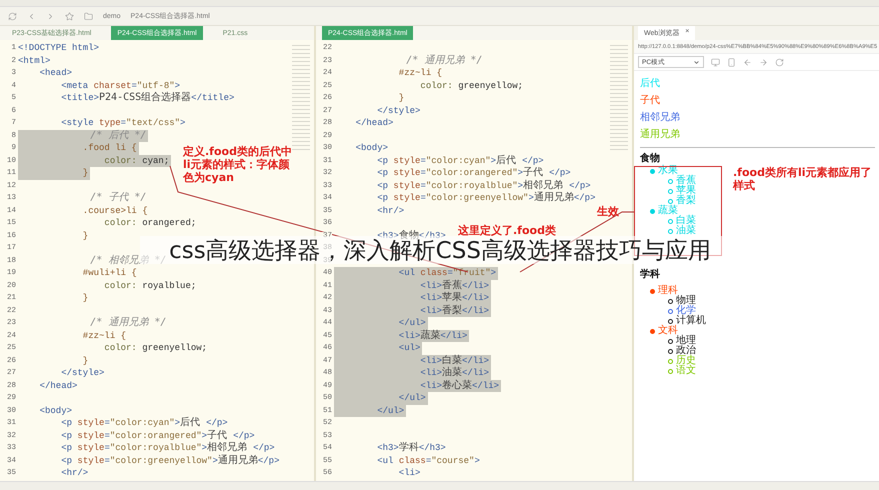 The width and height of the screenshot is (879, 490). I want to click on page-paragraph: 相邻兄弟, so click(660, 117).